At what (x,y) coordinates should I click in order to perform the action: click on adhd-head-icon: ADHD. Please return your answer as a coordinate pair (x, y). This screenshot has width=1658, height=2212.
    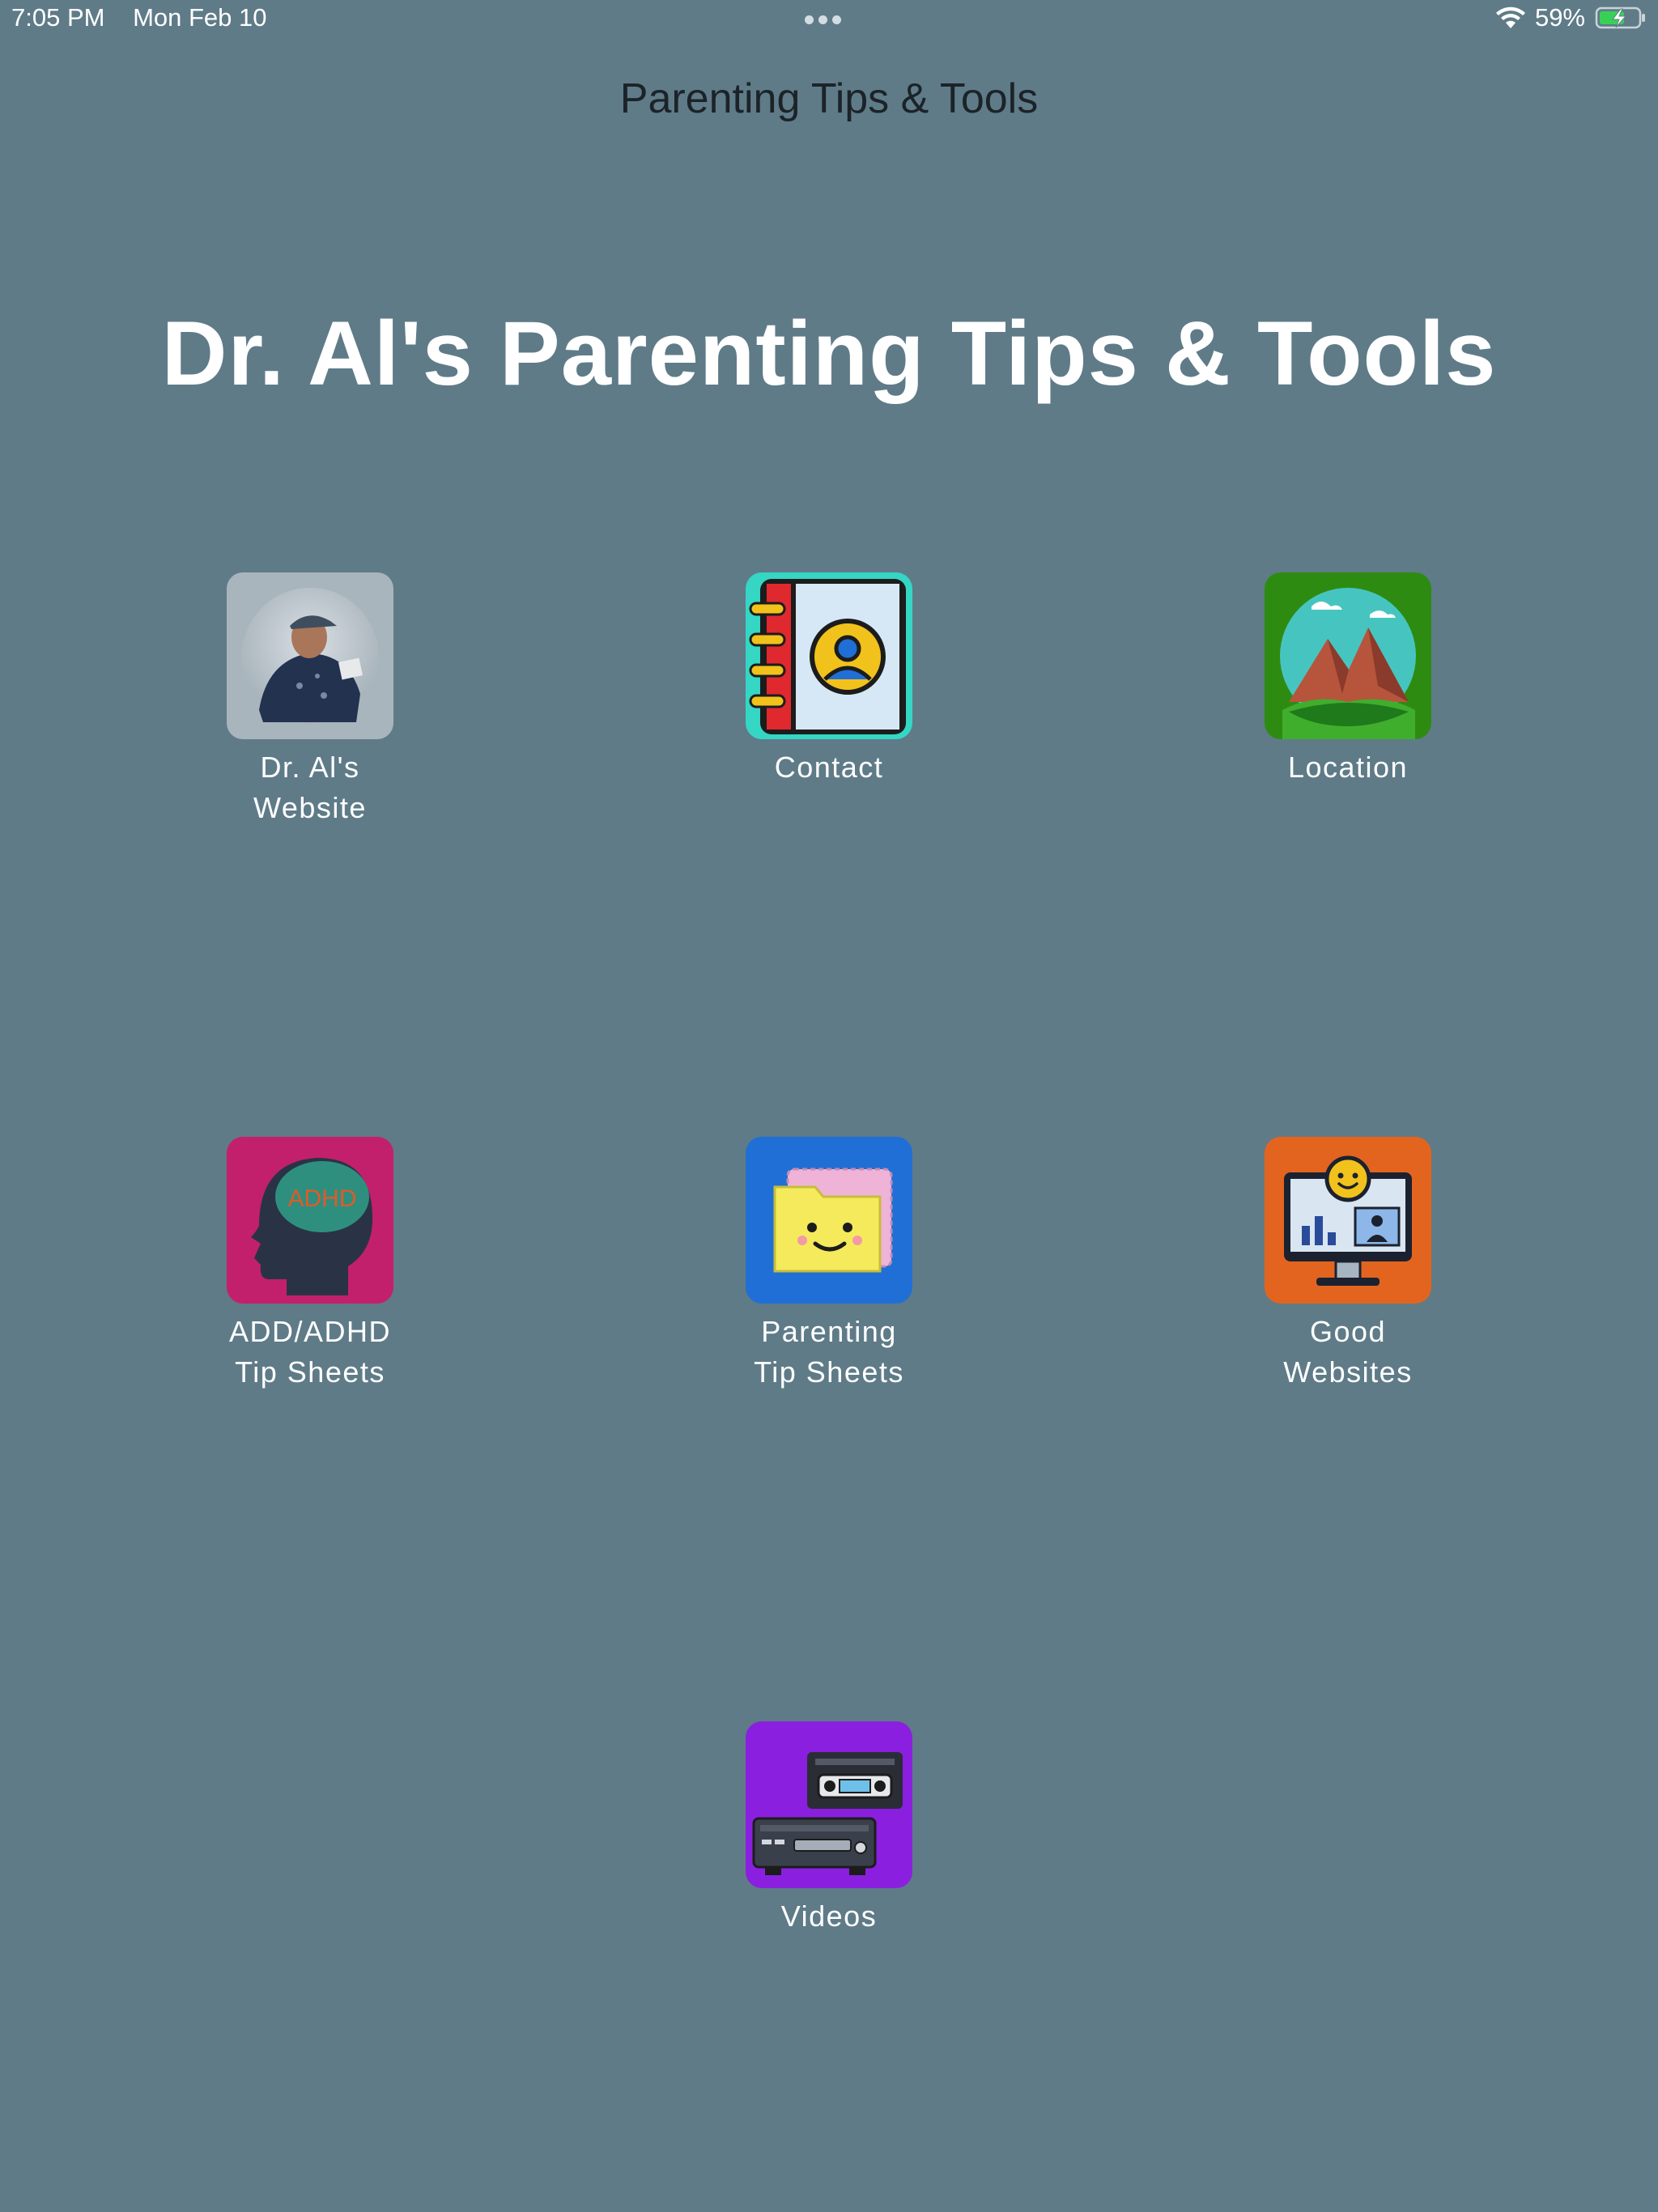
    Looking at the image, I should click on (310, 1221).